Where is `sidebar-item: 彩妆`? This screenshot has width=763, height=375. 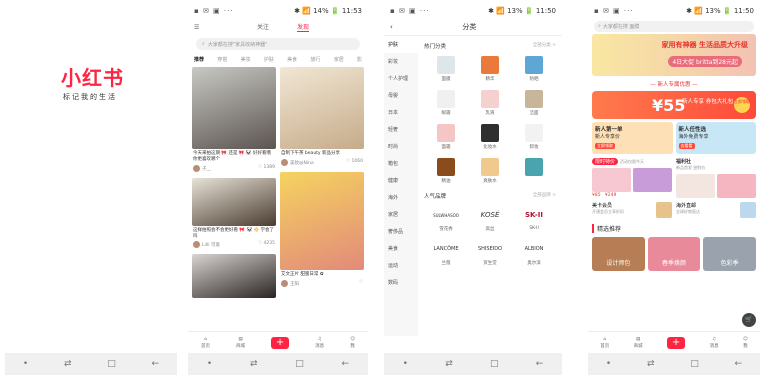
sidebar-item: 彩妆 is located at coordinates (401, 61).